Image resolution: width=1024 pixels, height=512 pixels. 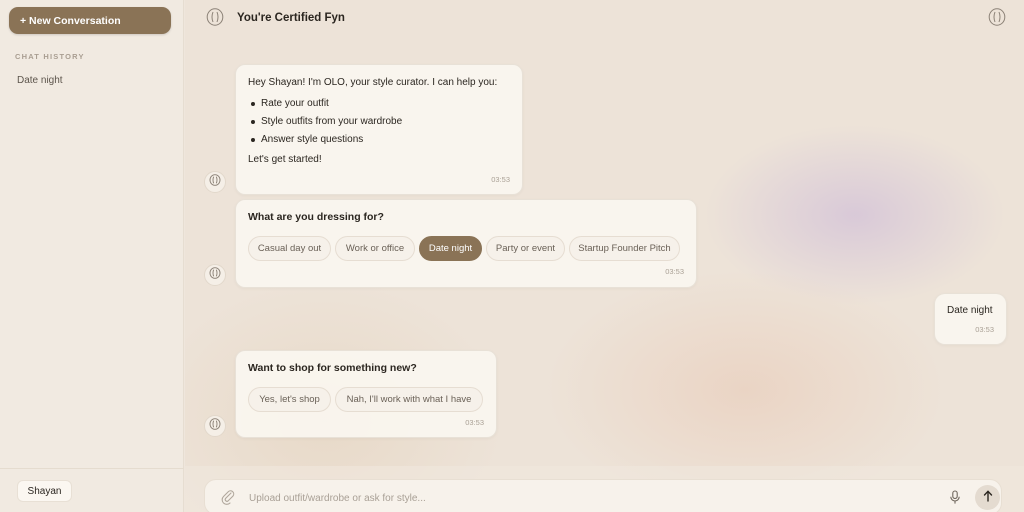 What do you see at coordinates (955, 500) in the screenshot?
I see `microphone-icon` at bounding box center [955, 500].